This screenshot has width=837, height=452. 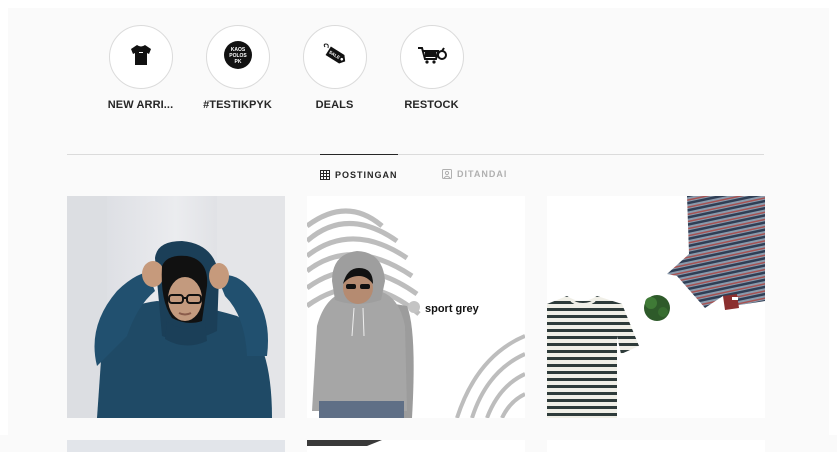 I want to click on cart-icon, so click(x=432, y=57).